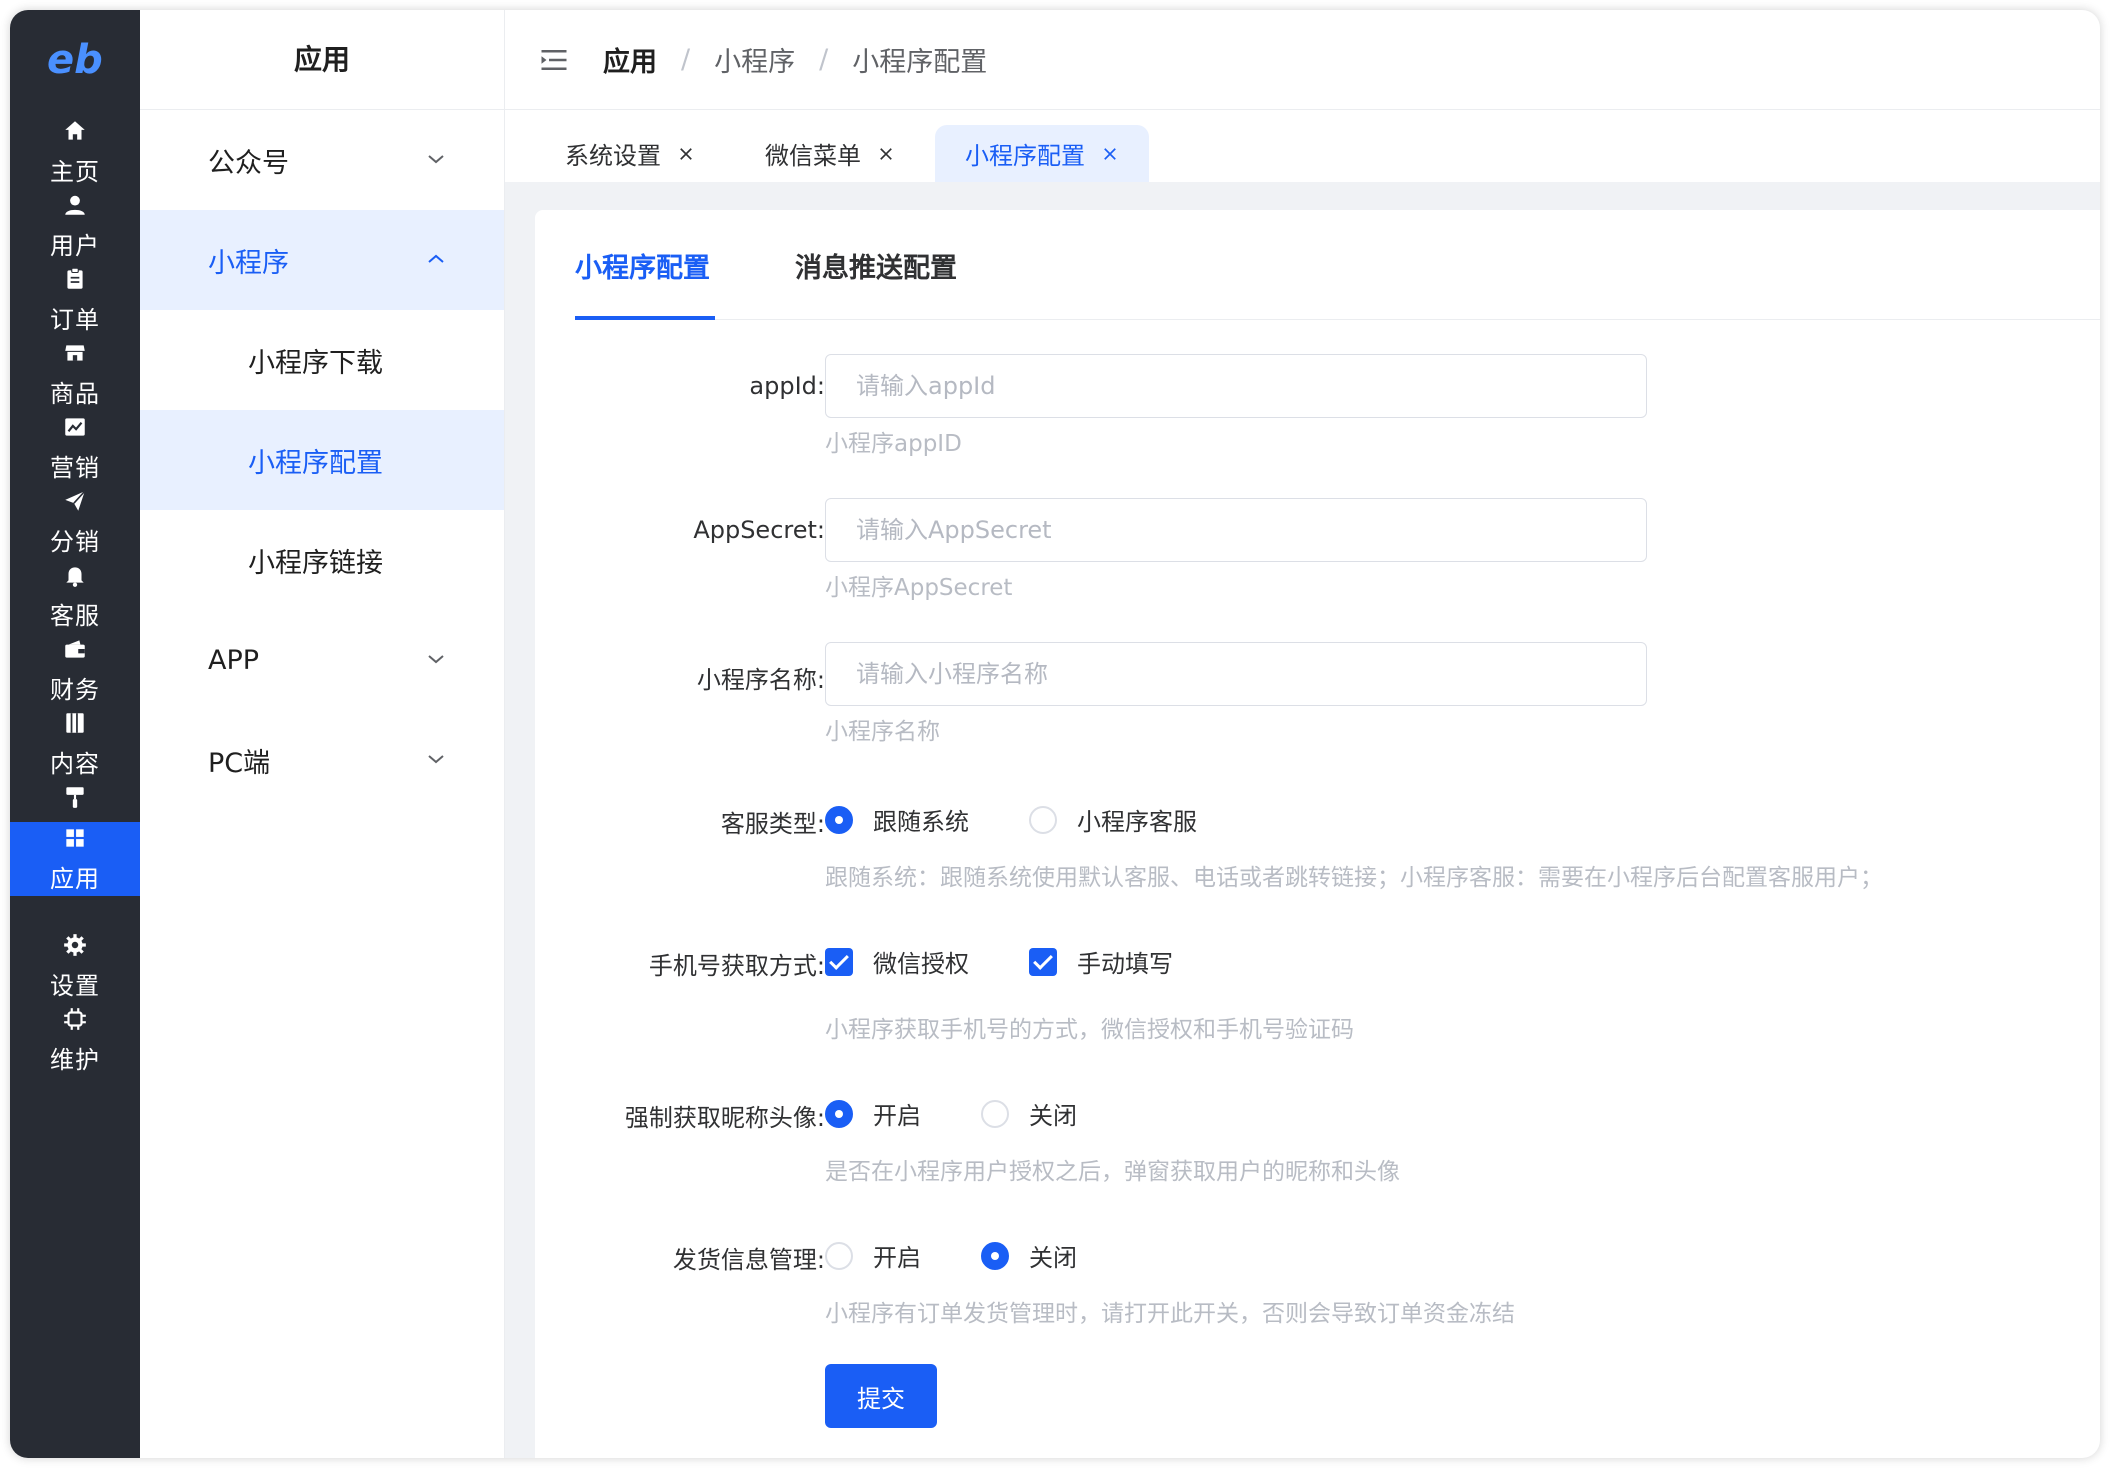  Describe the element at coordinates (1302, 146) in the screenshot. I see `tabs-bar: 系统设置 微信菜单 小程序配置` at that location.